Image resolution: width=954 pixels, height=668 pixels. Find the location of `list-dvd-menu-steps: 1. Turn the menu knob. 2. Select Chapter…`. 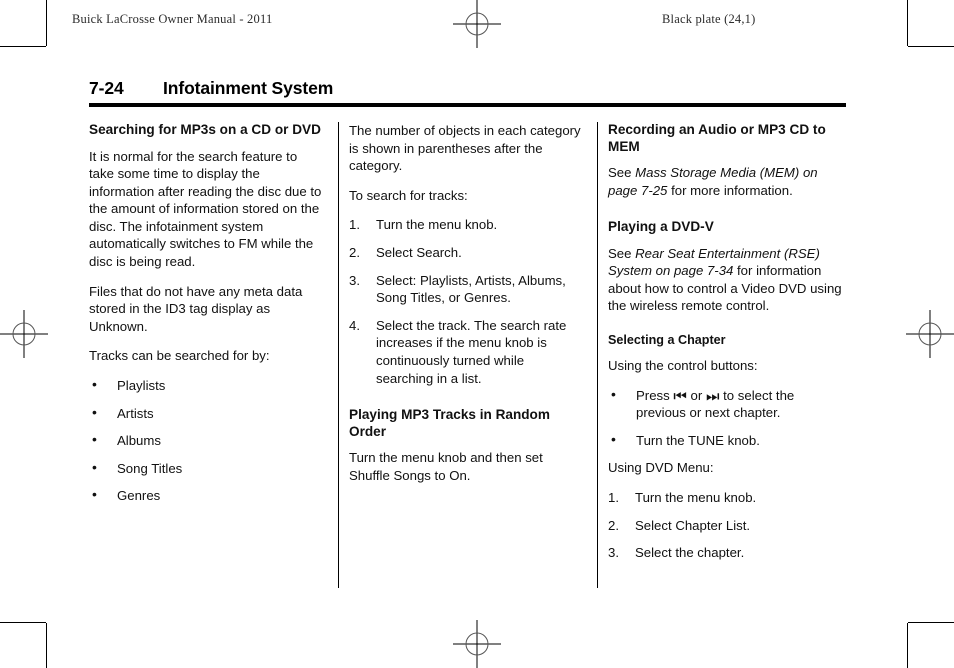

list-dvd-menu-steps: 1. Turn the menu knob. 2. Select Chapter… is located at coordinates (725, 525).